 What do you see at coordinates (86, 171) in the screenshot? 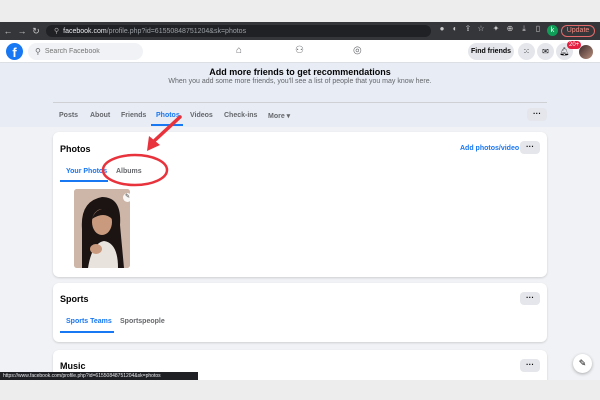
I see `tab-your-photos: Your Photos` at bounding box center [86, 171].